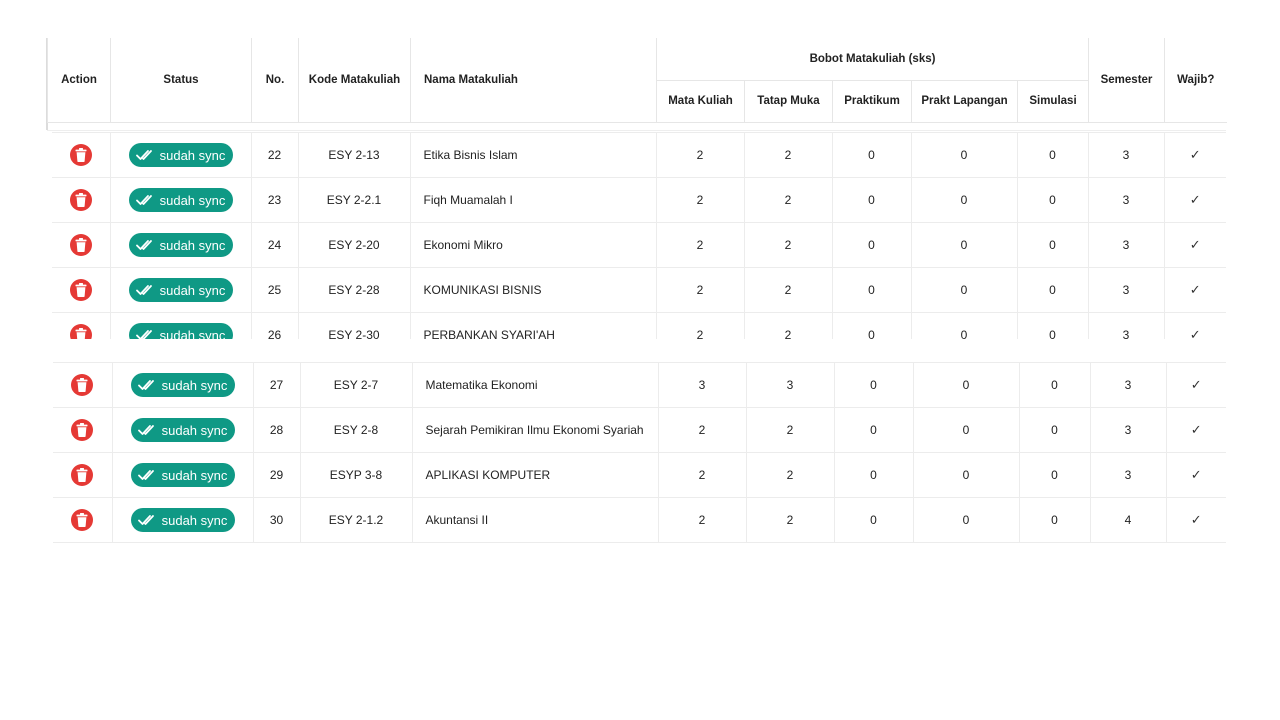 This screenshot has width=1280, height=720. What do you see at coordinates (535, 520) in the screenshot?
I see `nama-cell: Akuntansi II` at bounding box center [535, 520].